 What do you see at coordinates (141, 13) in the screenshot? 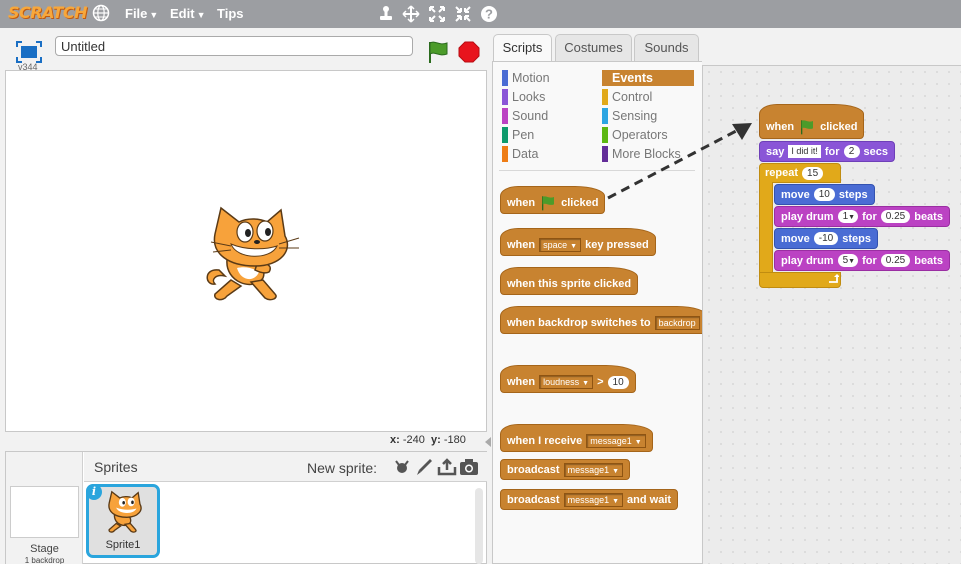
I see `file-menu: File ▼` at bounding box center [141, 13].